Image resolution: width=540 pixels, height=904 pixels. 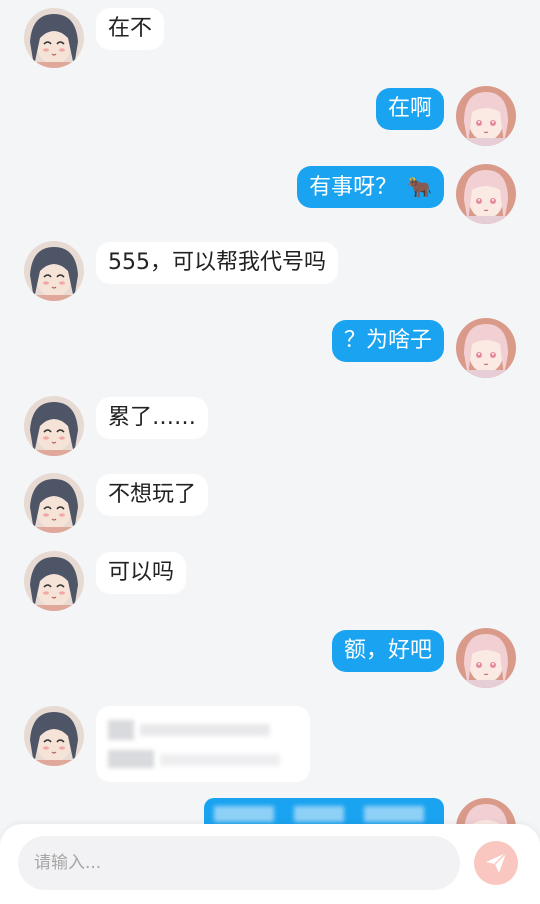 I want to click on message-bubble: 555，可以帮我代号吗, so click(x=217, y=263).